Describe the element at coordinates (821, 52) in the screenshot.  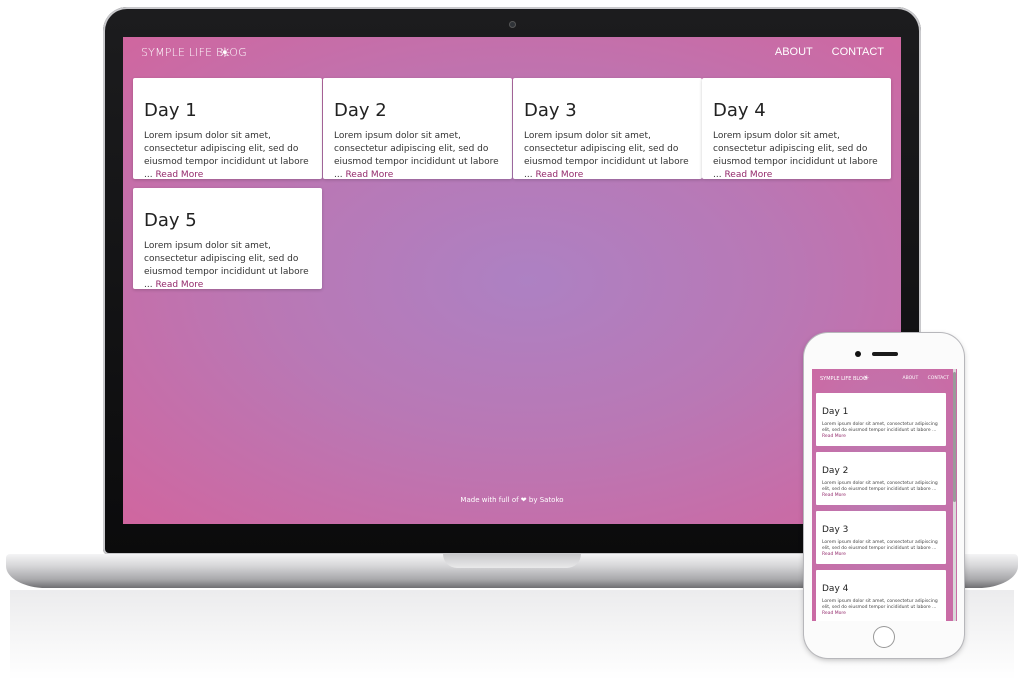
I see `nav-links: About Contact` at that location.